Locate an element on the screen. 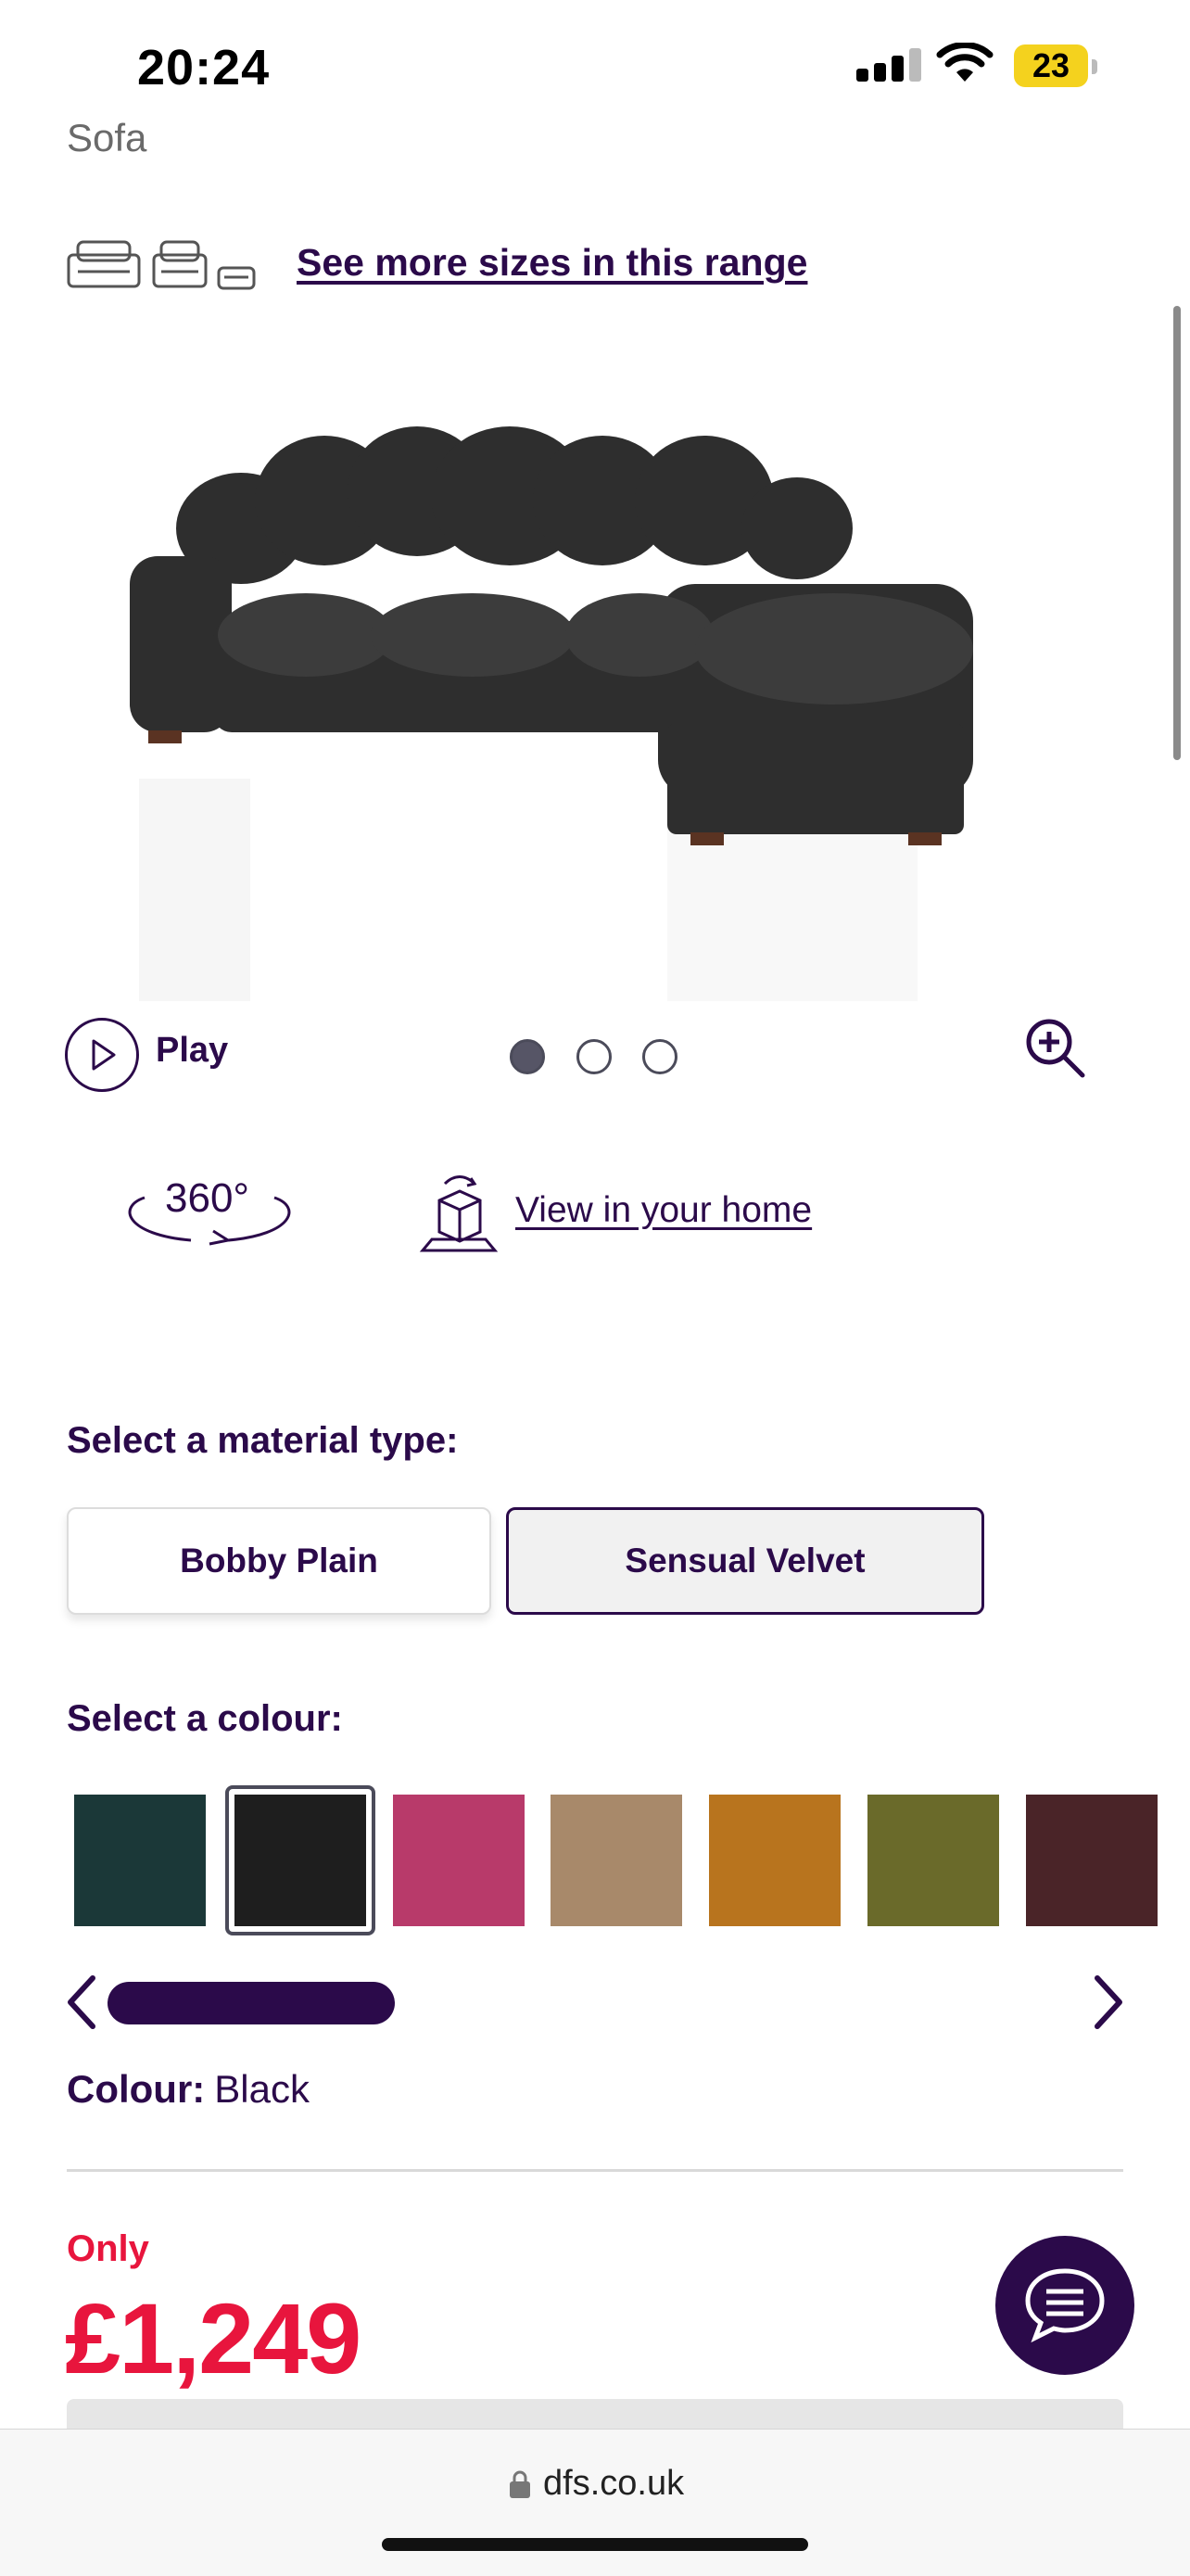 This screenshot has width=1190, height=2576. material-option-bobby-plain: Bobby Plain is located at coordinates (279, 1561).